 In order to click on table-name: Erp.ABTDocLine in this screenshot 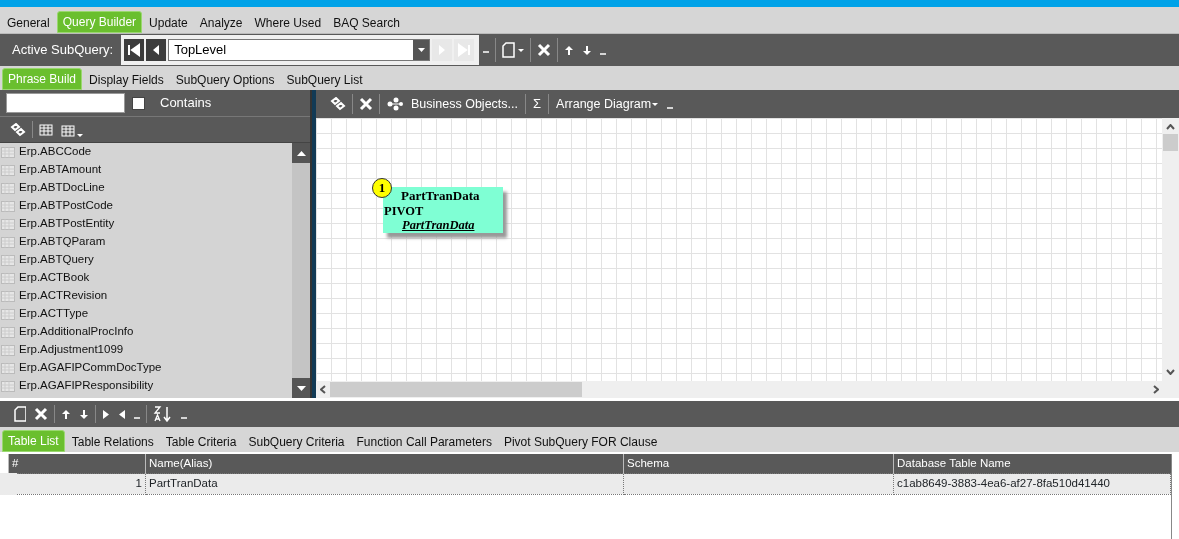, I will do `click(62, 188)`.